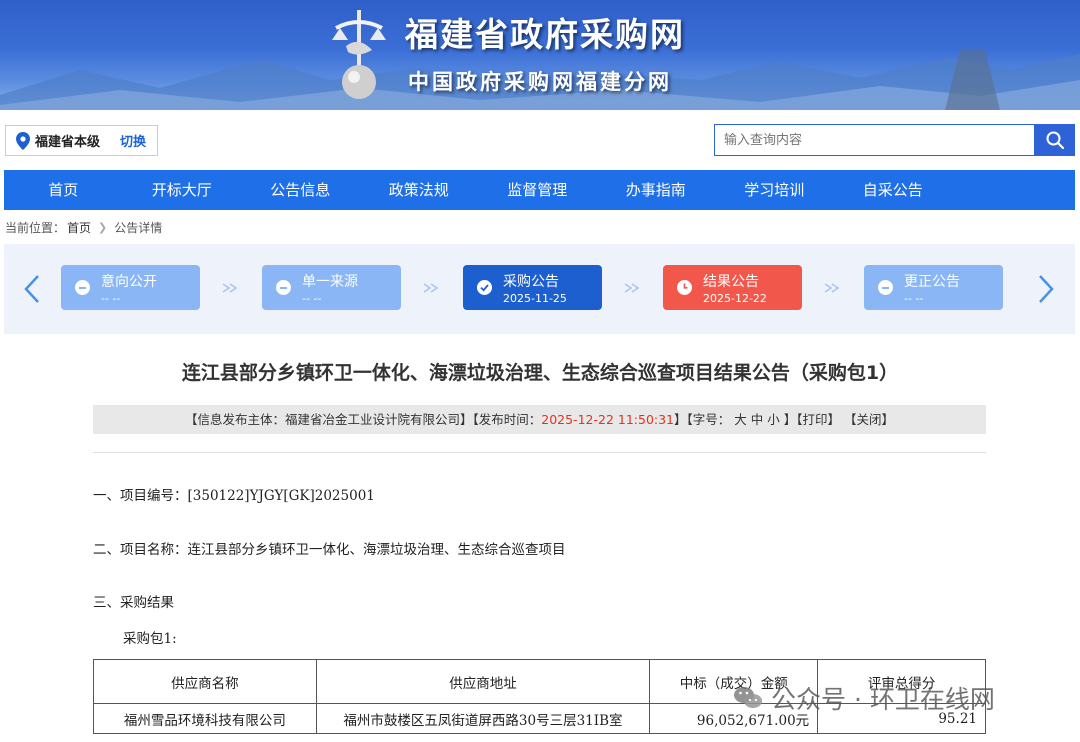 The height and width of the screenshot is (742, 1080). Describe the element at coordinates (359, 54) in the screenshot. I see `scales-logo` at that location.